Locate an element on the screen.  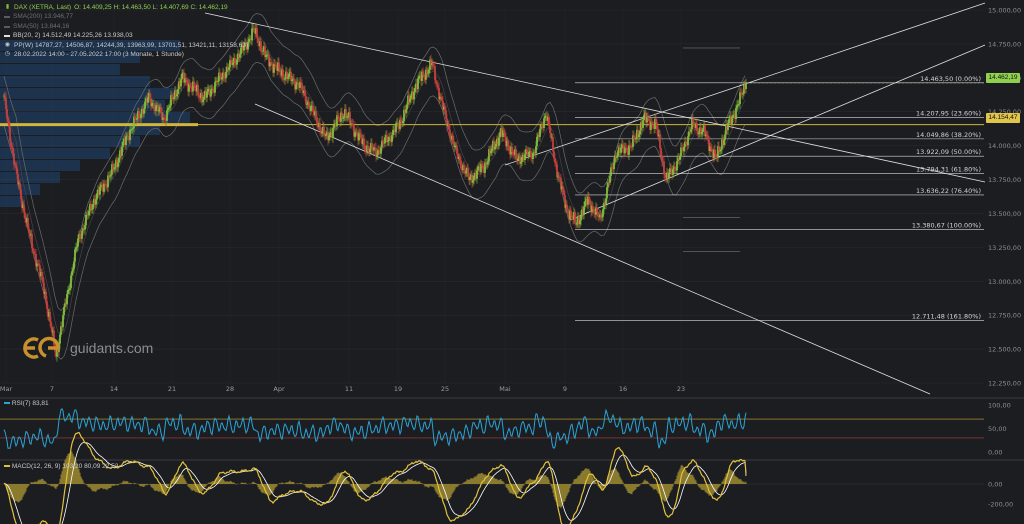
x-tick-label: Mai is located at coordinates (505, 389).